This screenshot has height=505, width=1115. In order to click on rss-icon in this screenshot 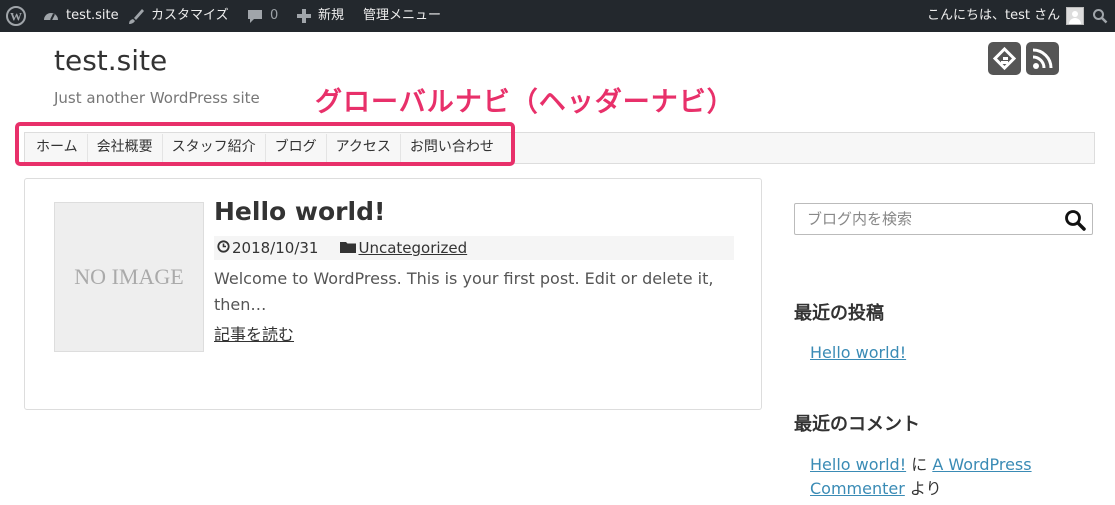, I will do `click(1042, 58)`.